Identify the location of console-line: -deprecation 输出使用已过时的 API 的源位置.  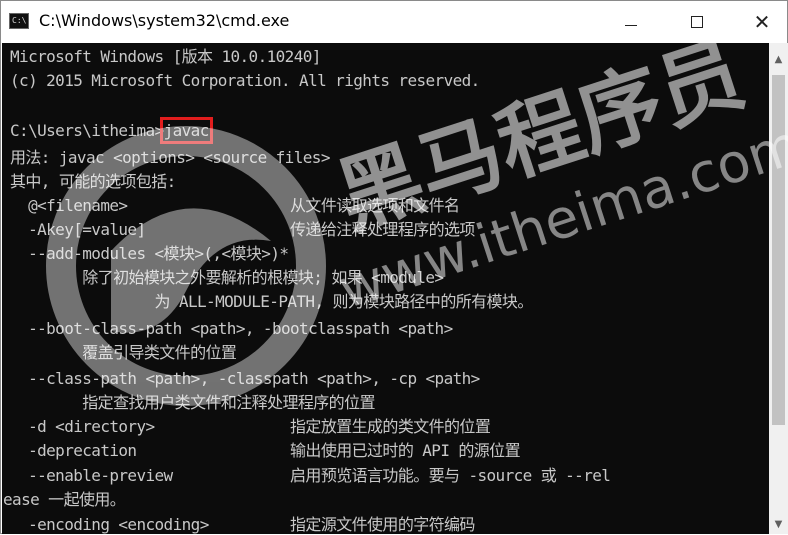
(265, 450).